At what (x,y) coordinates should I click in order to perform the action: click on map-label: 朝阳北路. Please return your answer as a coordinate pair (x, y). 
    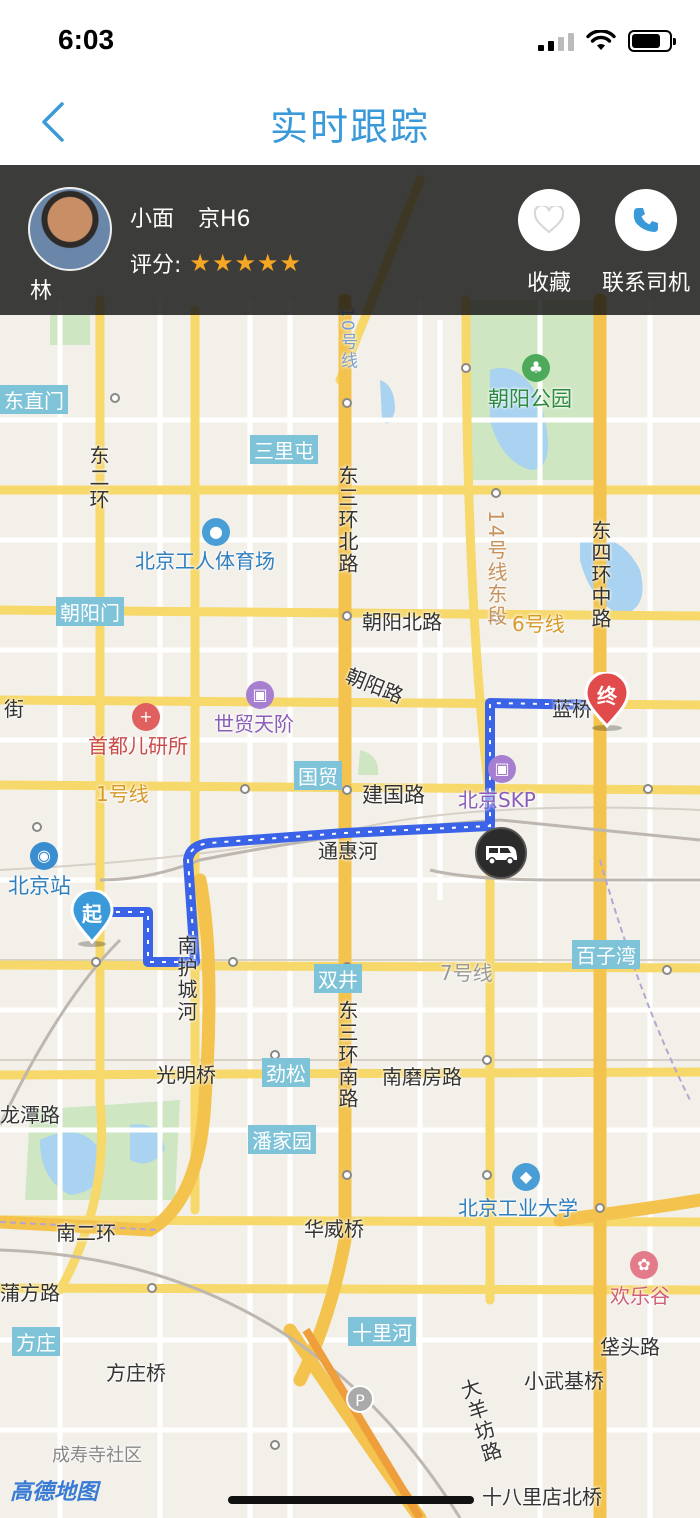
    Looking at the image, I should click on (402, 622).